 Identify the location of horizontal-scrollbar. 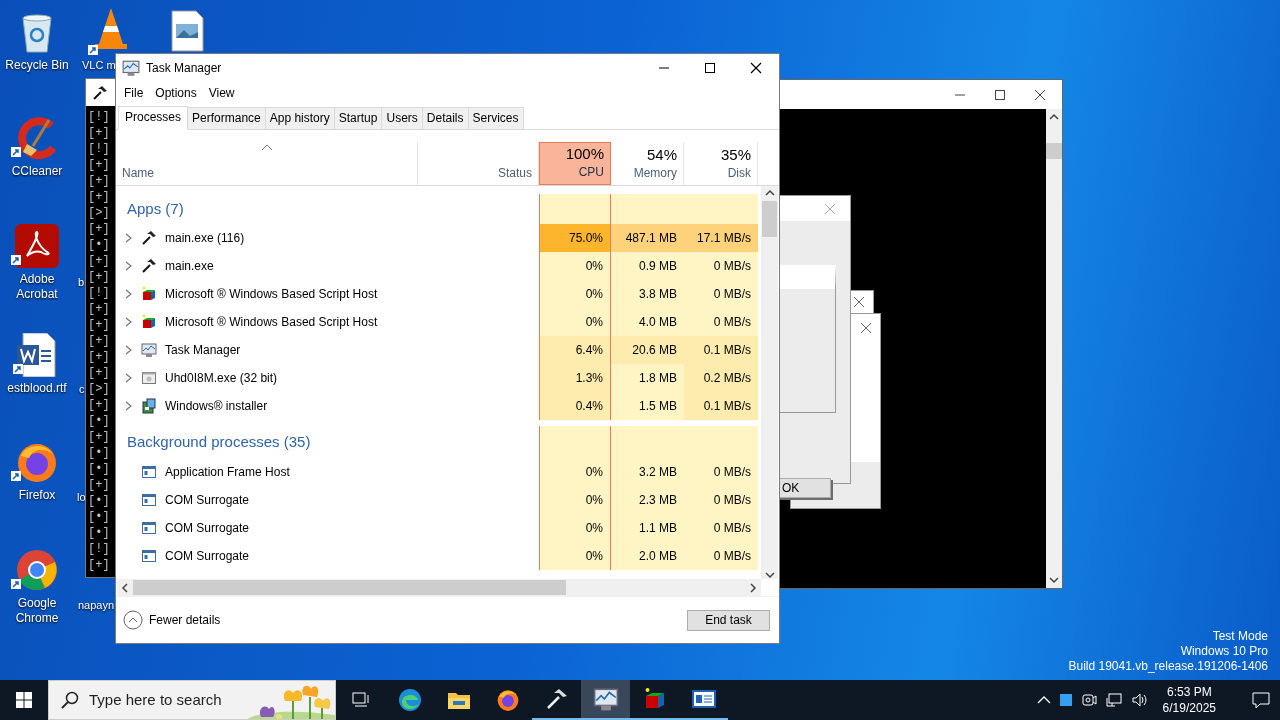
(439, 587).